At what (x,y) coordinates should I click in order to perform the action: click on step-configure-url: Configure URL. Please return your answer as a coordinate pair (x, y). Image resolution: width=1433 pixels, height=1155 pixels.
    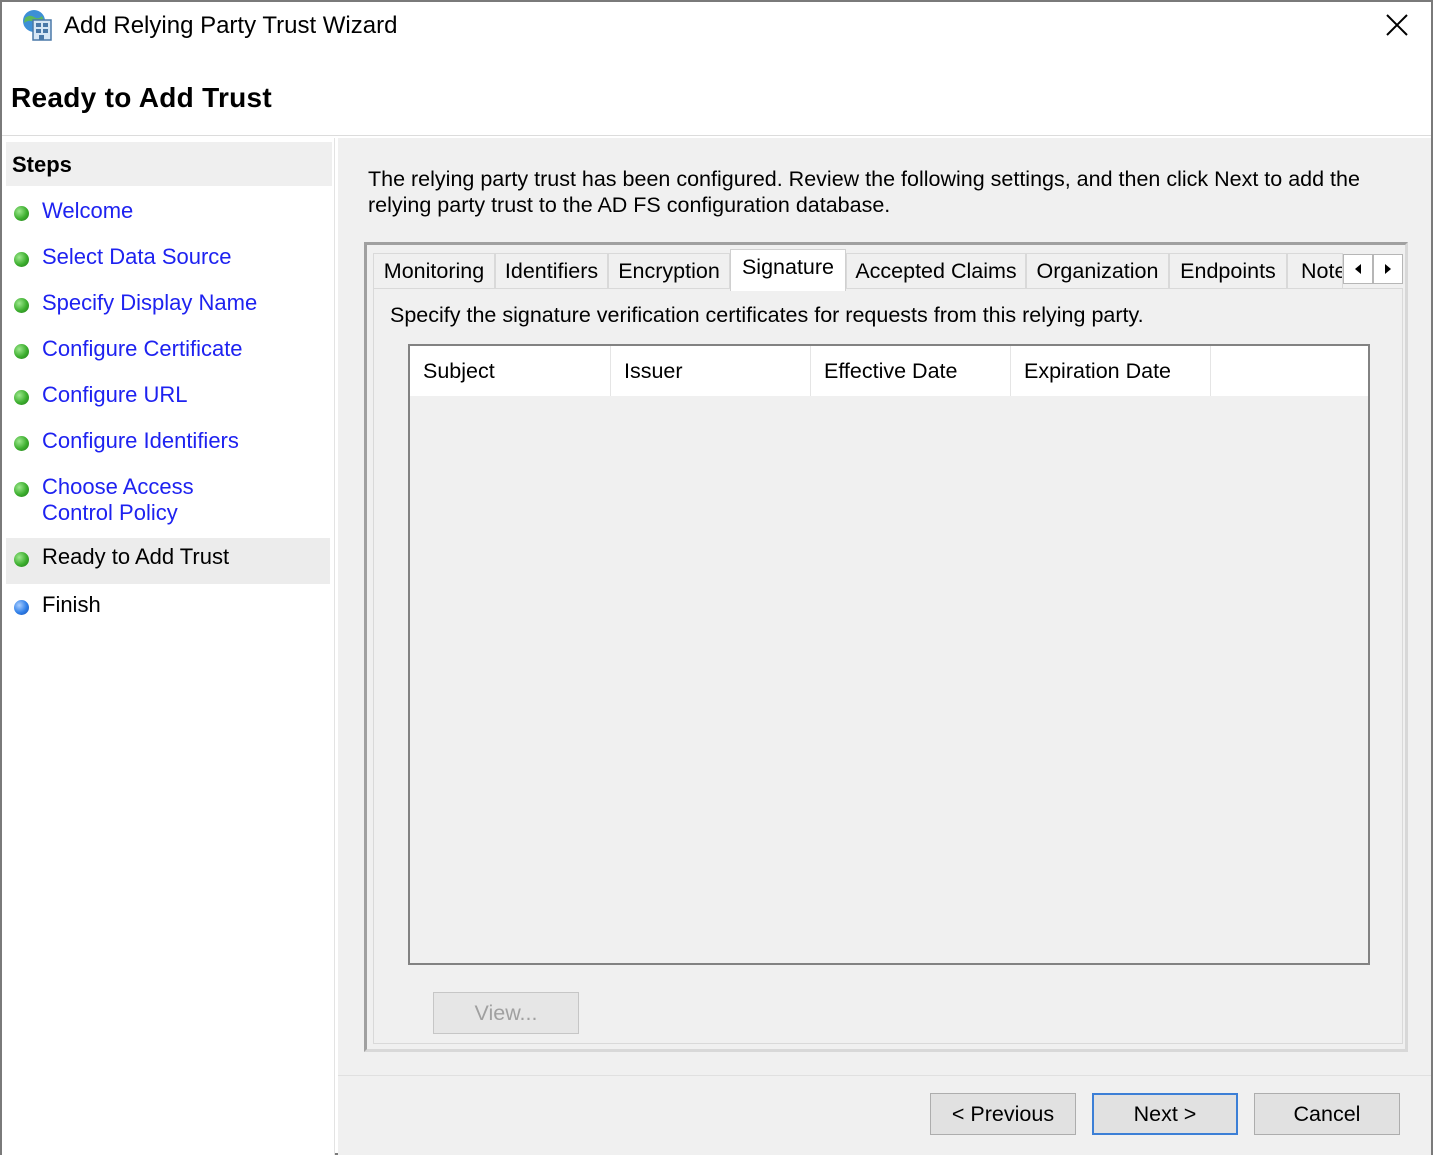
    Looking at the image, I should click on (168, 394).